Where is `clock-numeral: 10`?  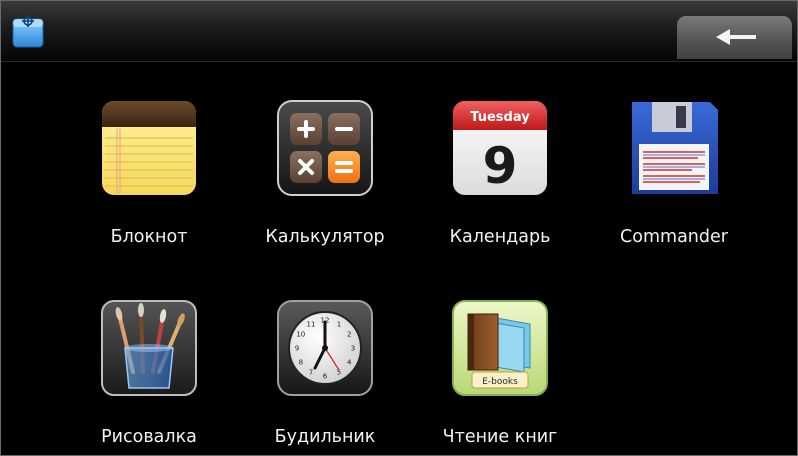 clock-numeral: 10 is located at coordinates (300, 335).